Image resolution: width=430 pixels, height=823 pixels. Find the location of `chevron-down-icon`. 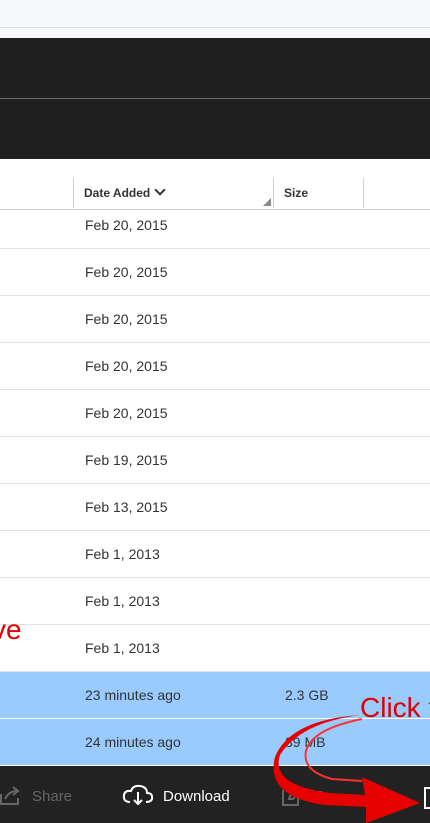

chevron-down-icon is located at coordinates (160, 190).